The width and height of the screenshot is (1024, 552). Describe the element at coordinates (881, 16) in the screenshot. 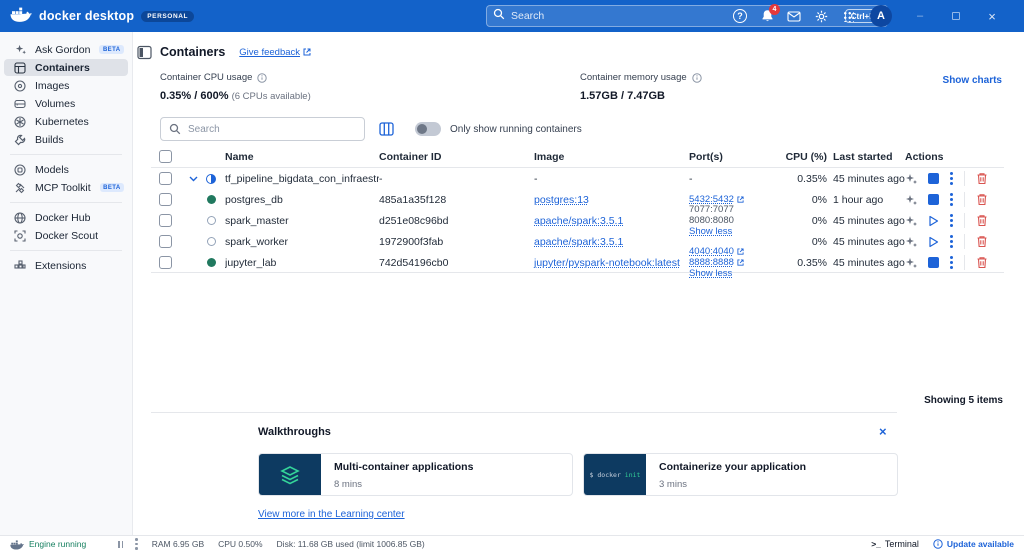

I see `avatar: A` at that location.